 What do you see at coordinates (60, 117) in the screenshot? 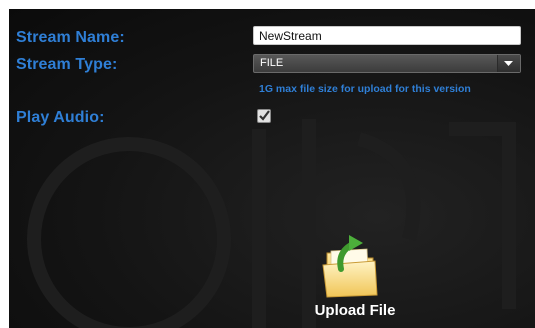
I see `play-audio-label: Play Audio:` at bounding box center [60, 117].